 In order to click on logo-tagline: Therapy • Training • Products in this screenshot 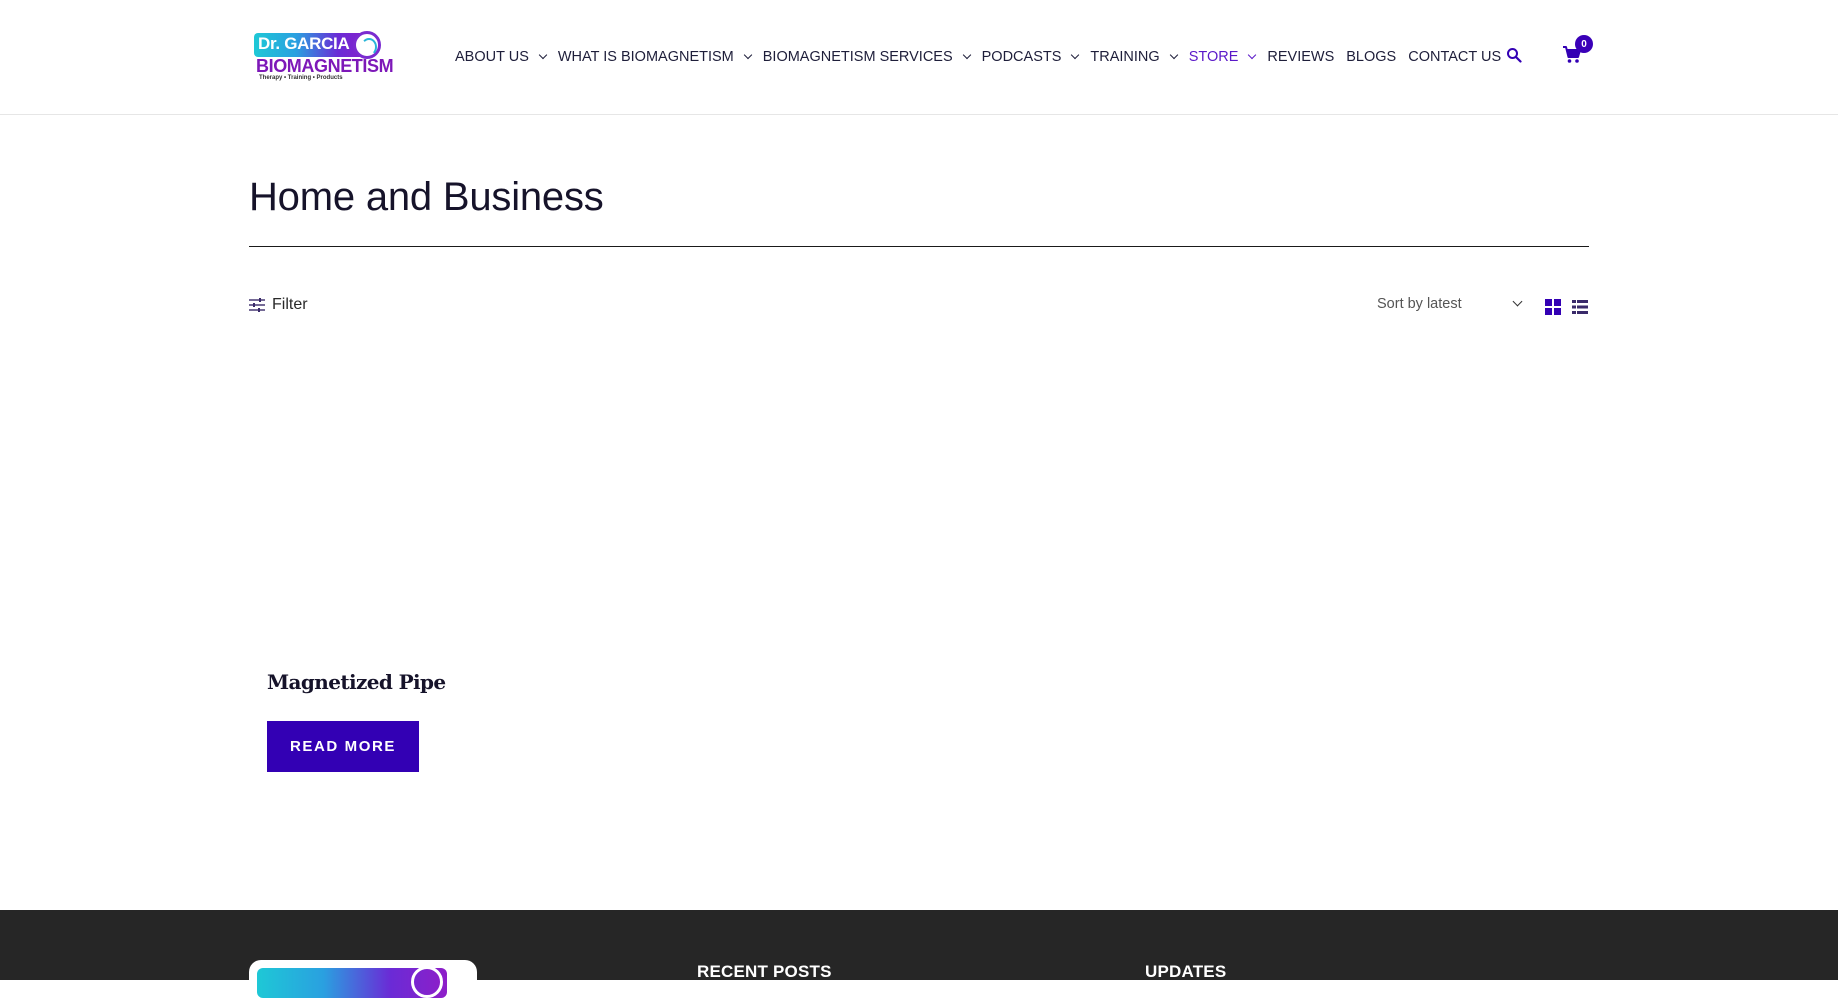, I will do `click(301, 78)`.